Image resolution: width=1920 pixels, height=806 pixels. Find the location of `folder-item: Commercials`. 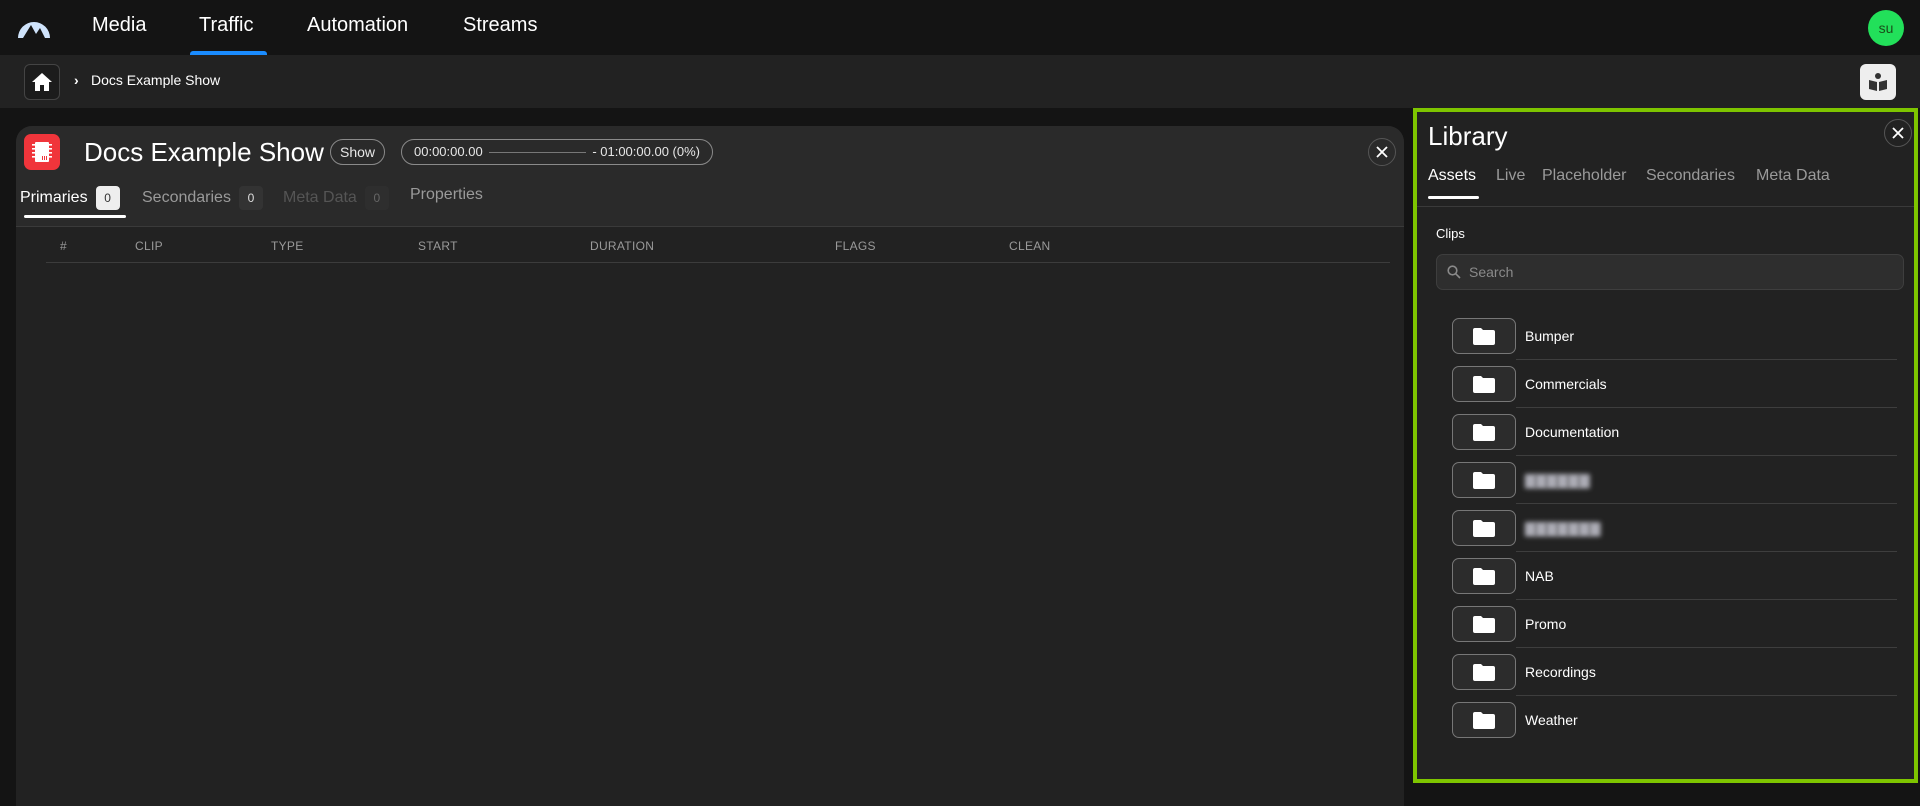

folder-item: Commercials is located at coordinates (1674, 384).